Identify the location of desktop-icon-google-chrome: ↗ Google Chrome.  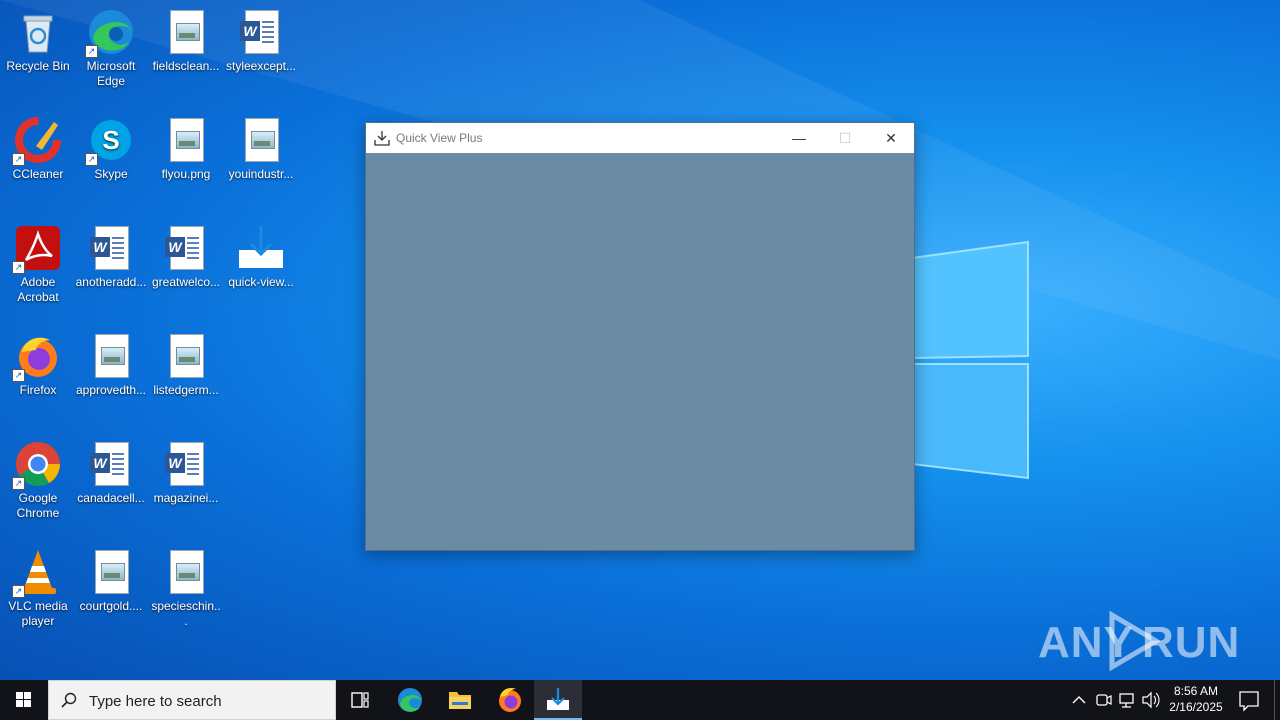
(38, 477).